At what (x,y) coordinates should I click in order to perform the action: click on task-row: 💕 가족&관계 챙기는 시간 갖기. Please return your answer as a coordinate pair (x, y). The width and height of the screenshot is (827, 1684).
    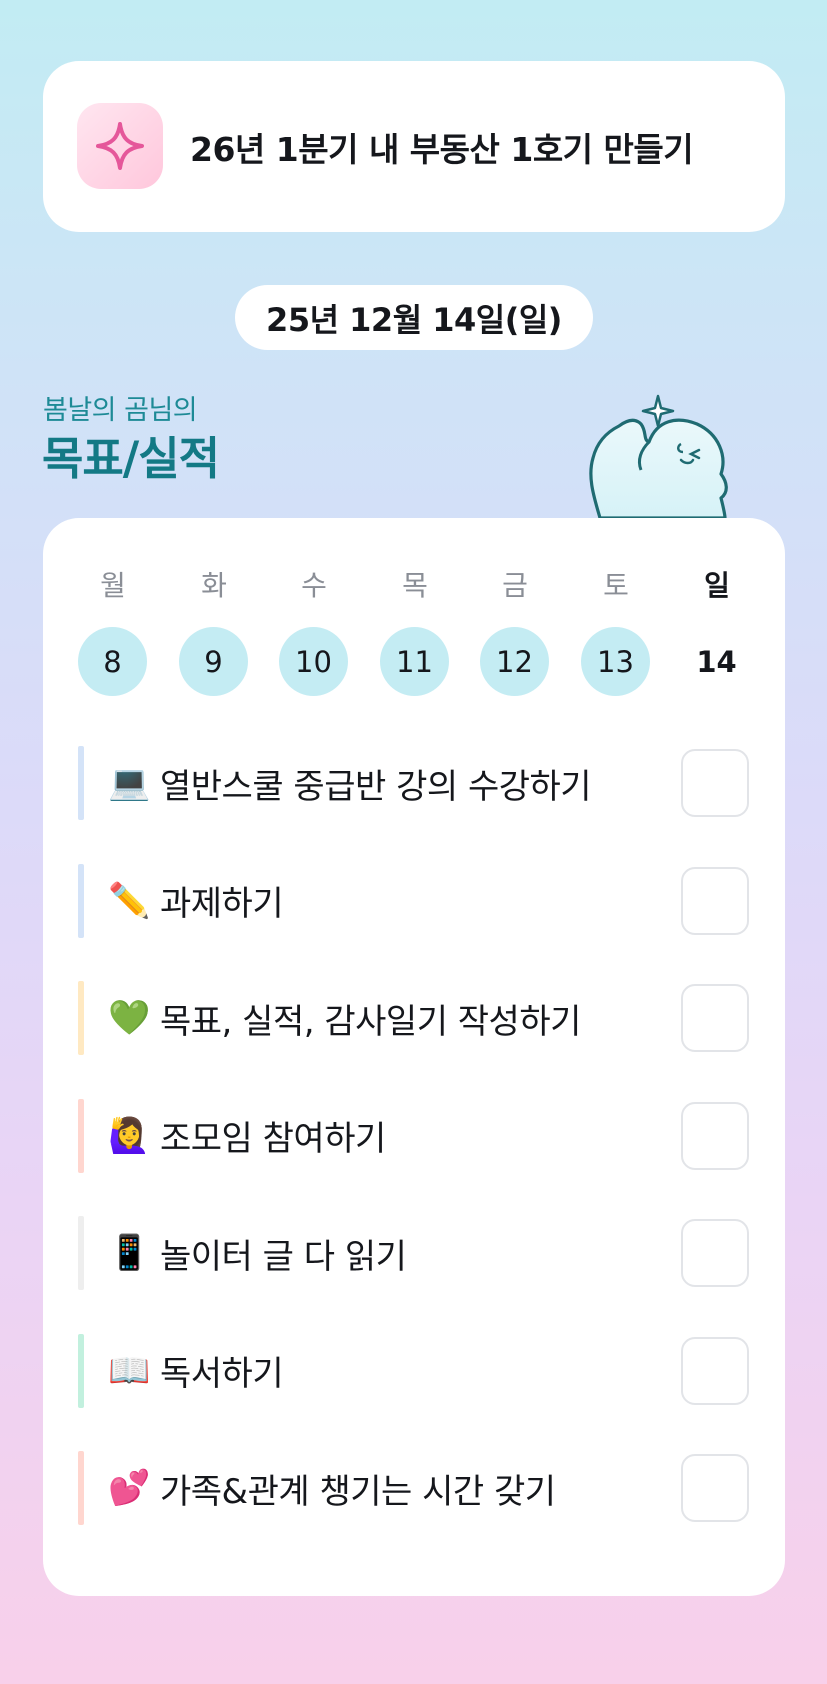
    Looking at the image, I should click on (414, 1488).